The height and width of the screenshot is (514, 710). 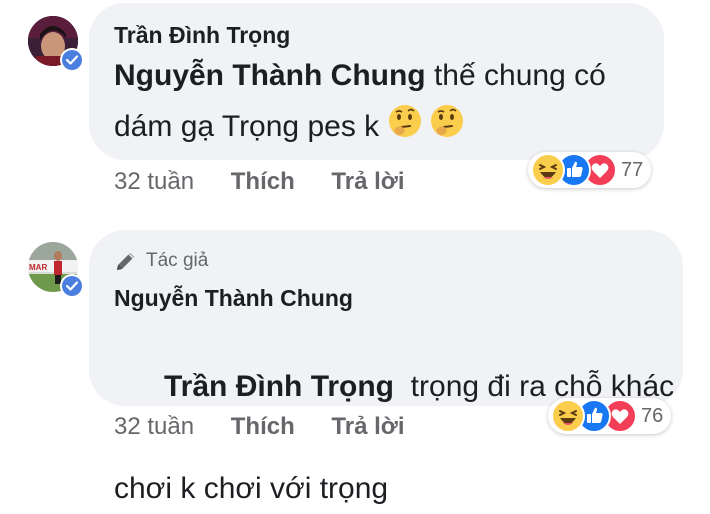 What do you see at coordinates (38, 267) in the screenshot?
I see `svg-text: MAR` at bounding box center [38, 267].